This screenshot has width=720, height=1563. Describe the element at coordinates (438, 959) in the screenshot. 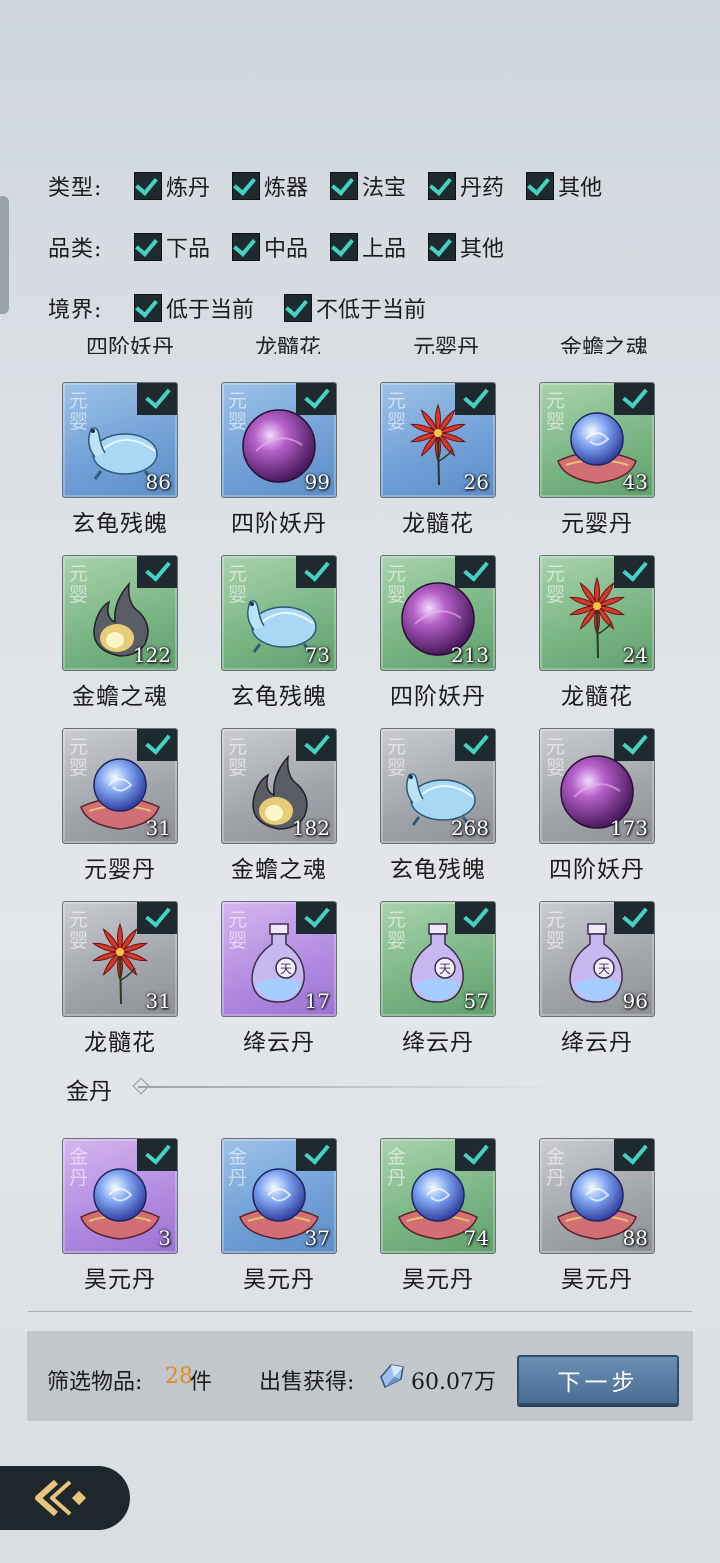

I see `item-card: 元婴天 57` at that location.